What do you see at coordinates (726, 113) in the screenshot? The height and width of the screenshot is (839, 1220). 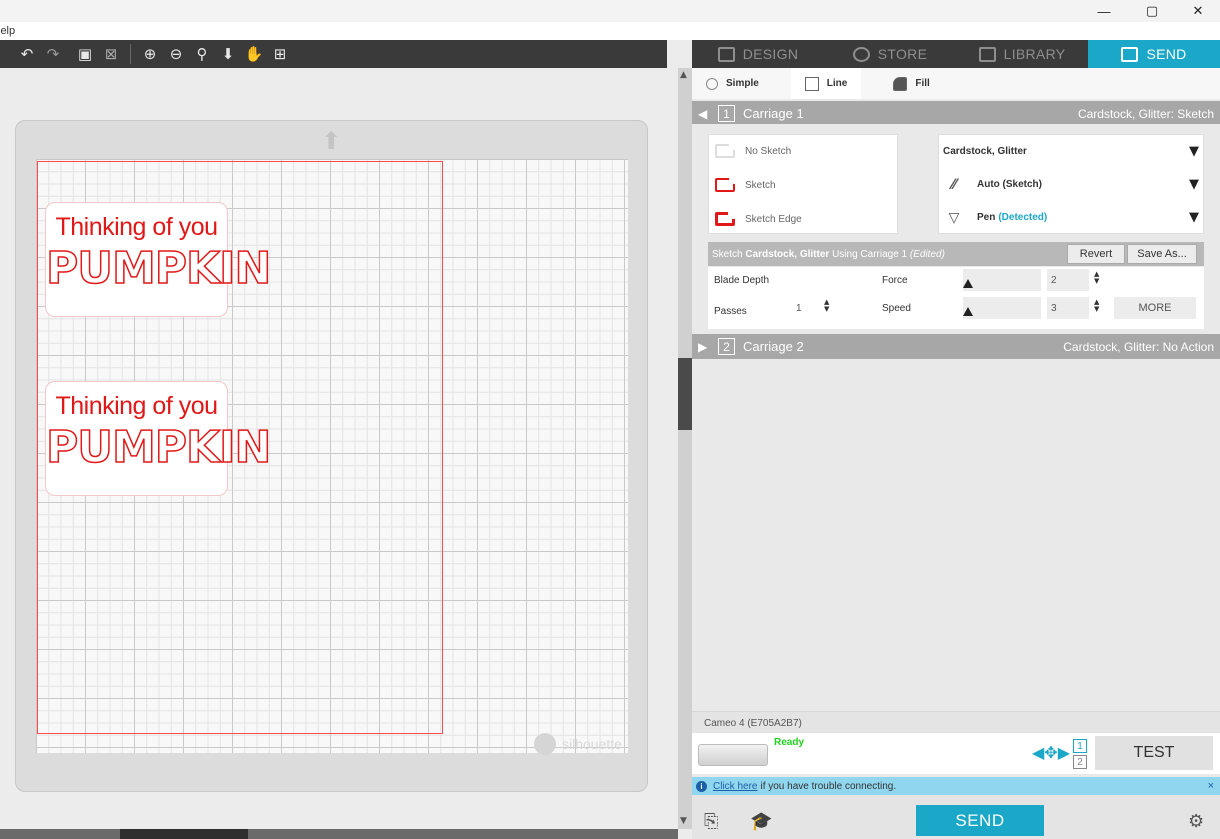 I see `carriage-number: 1` at bounding box center [726, 113].